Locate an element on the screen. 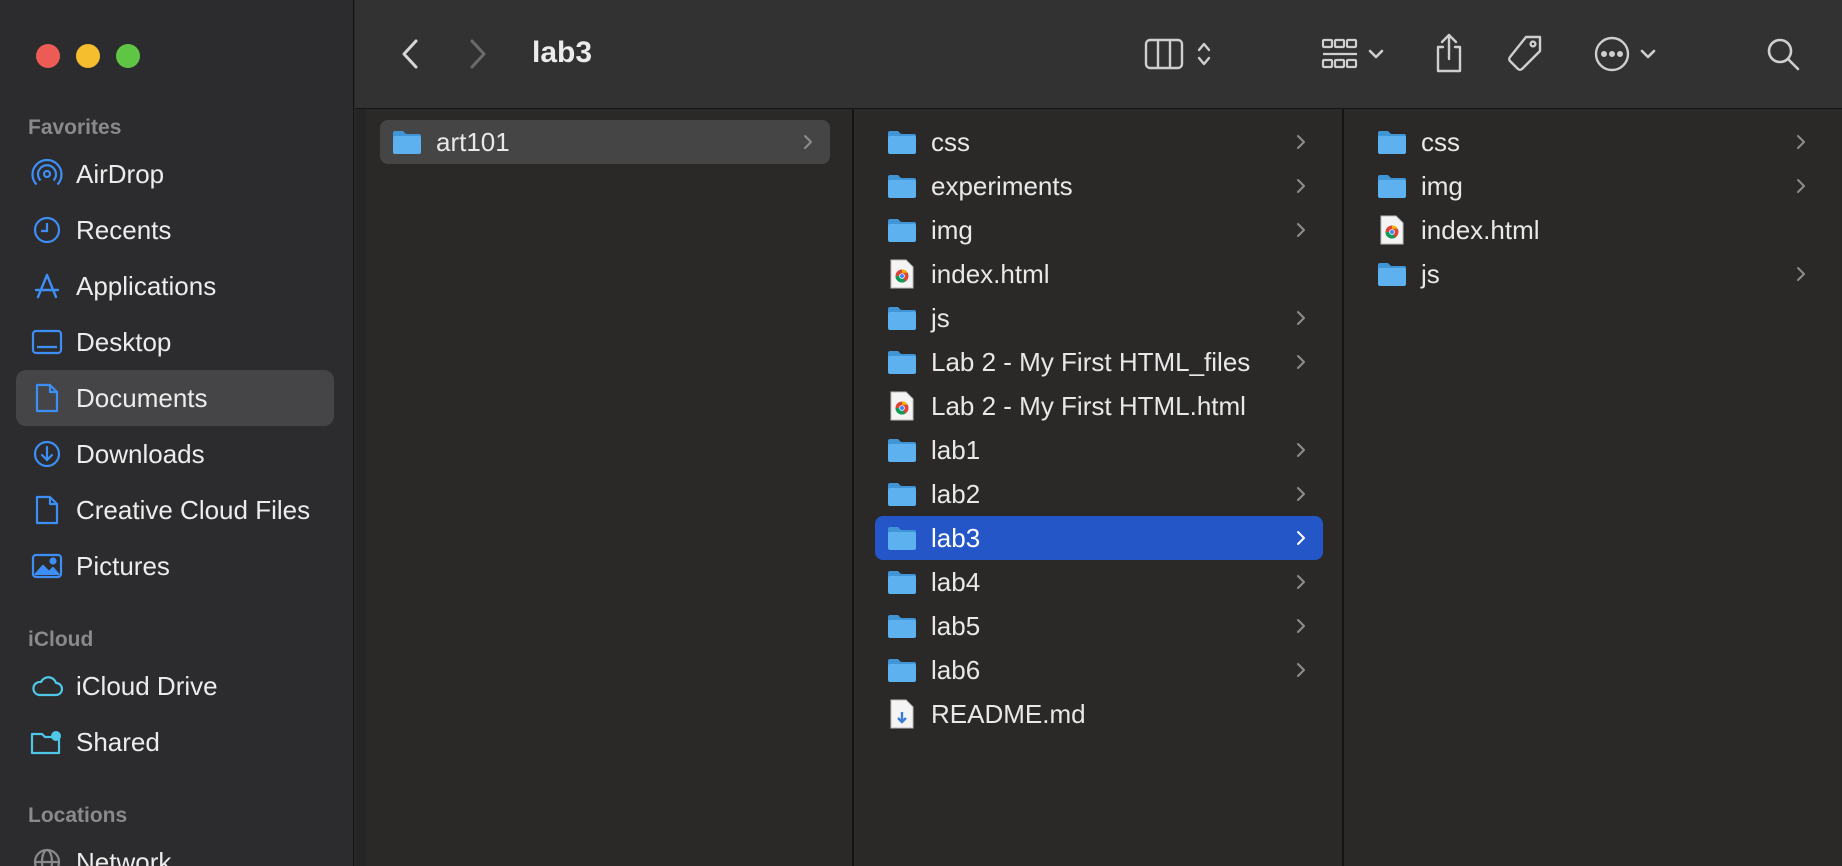 This screenshot has height=866, width=1842. folder-row-lab6: lab6 is located at coordinates (1099, 670).